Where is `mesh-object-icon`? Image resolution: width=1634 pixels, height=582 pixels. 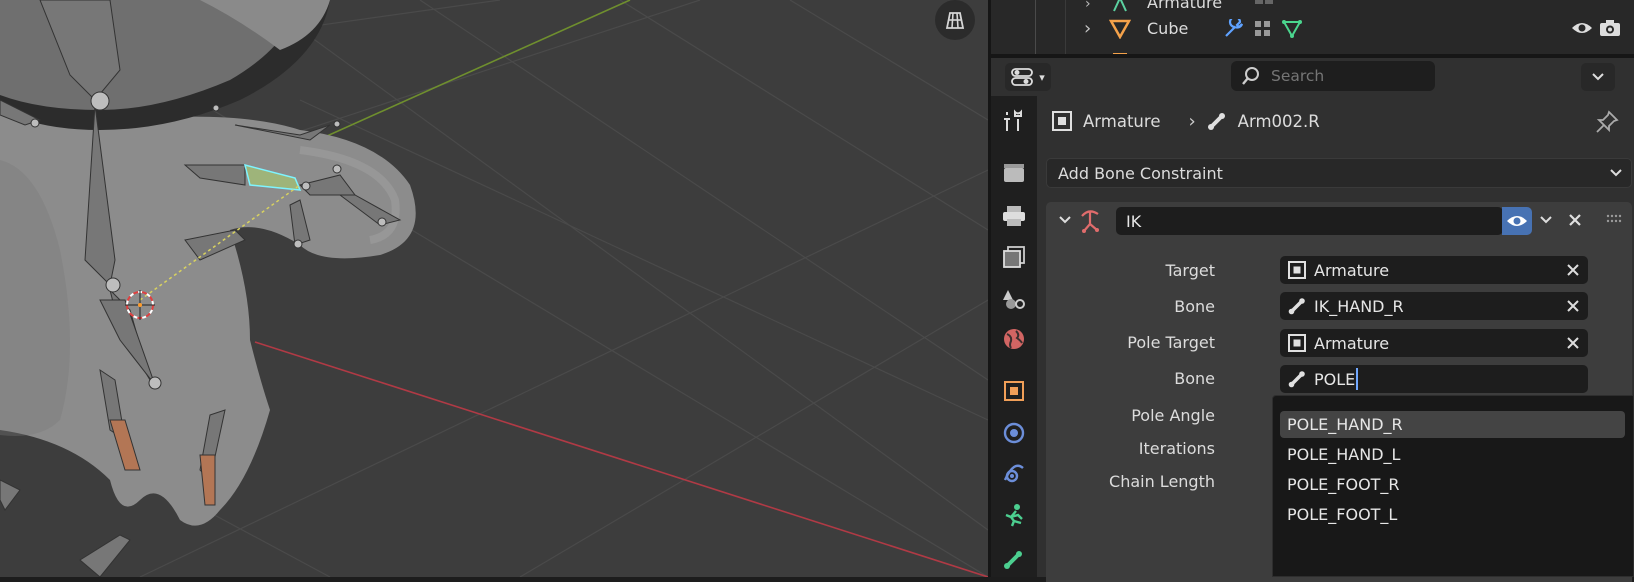
mesh-object-icon is located at coordinates (1120, 31).